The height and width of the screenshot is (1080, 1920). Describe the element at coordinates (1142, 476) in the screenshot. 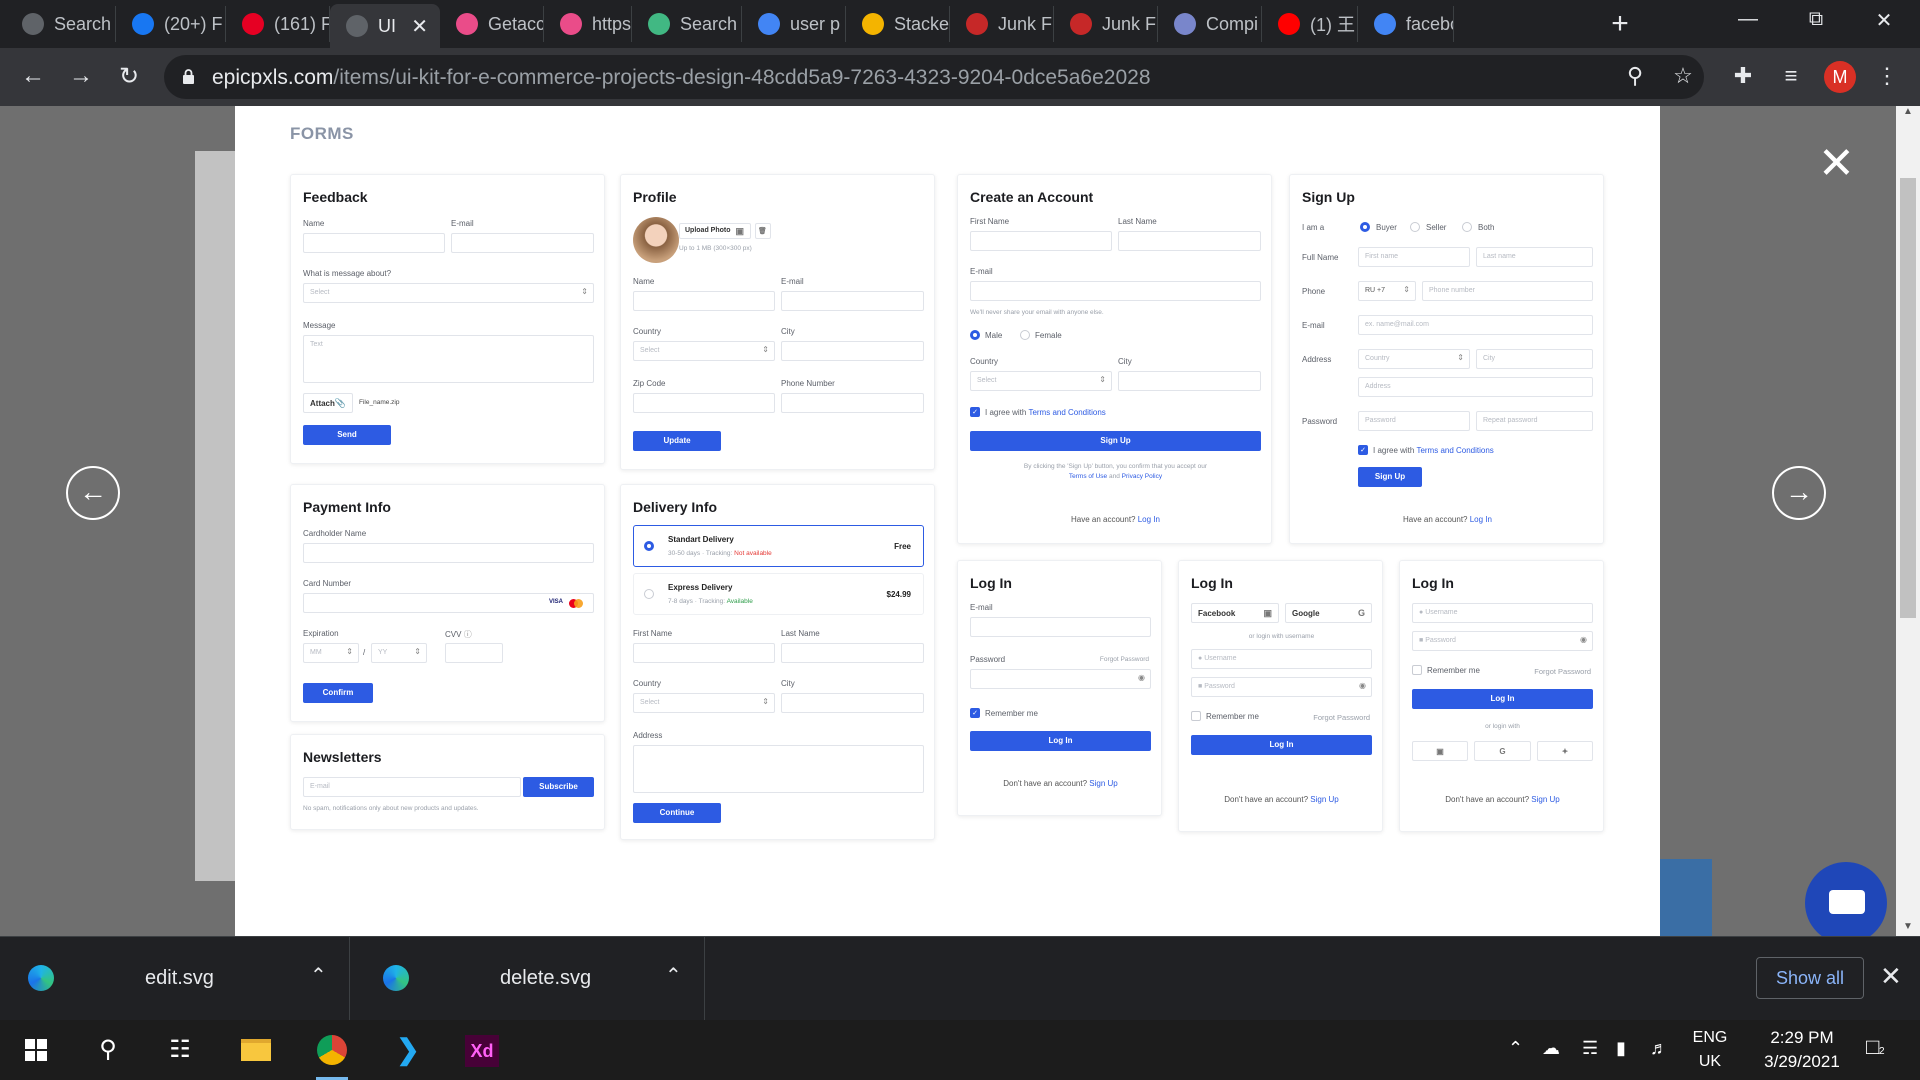

I see `privacy-policy-link: Privacy Policy` at that location.